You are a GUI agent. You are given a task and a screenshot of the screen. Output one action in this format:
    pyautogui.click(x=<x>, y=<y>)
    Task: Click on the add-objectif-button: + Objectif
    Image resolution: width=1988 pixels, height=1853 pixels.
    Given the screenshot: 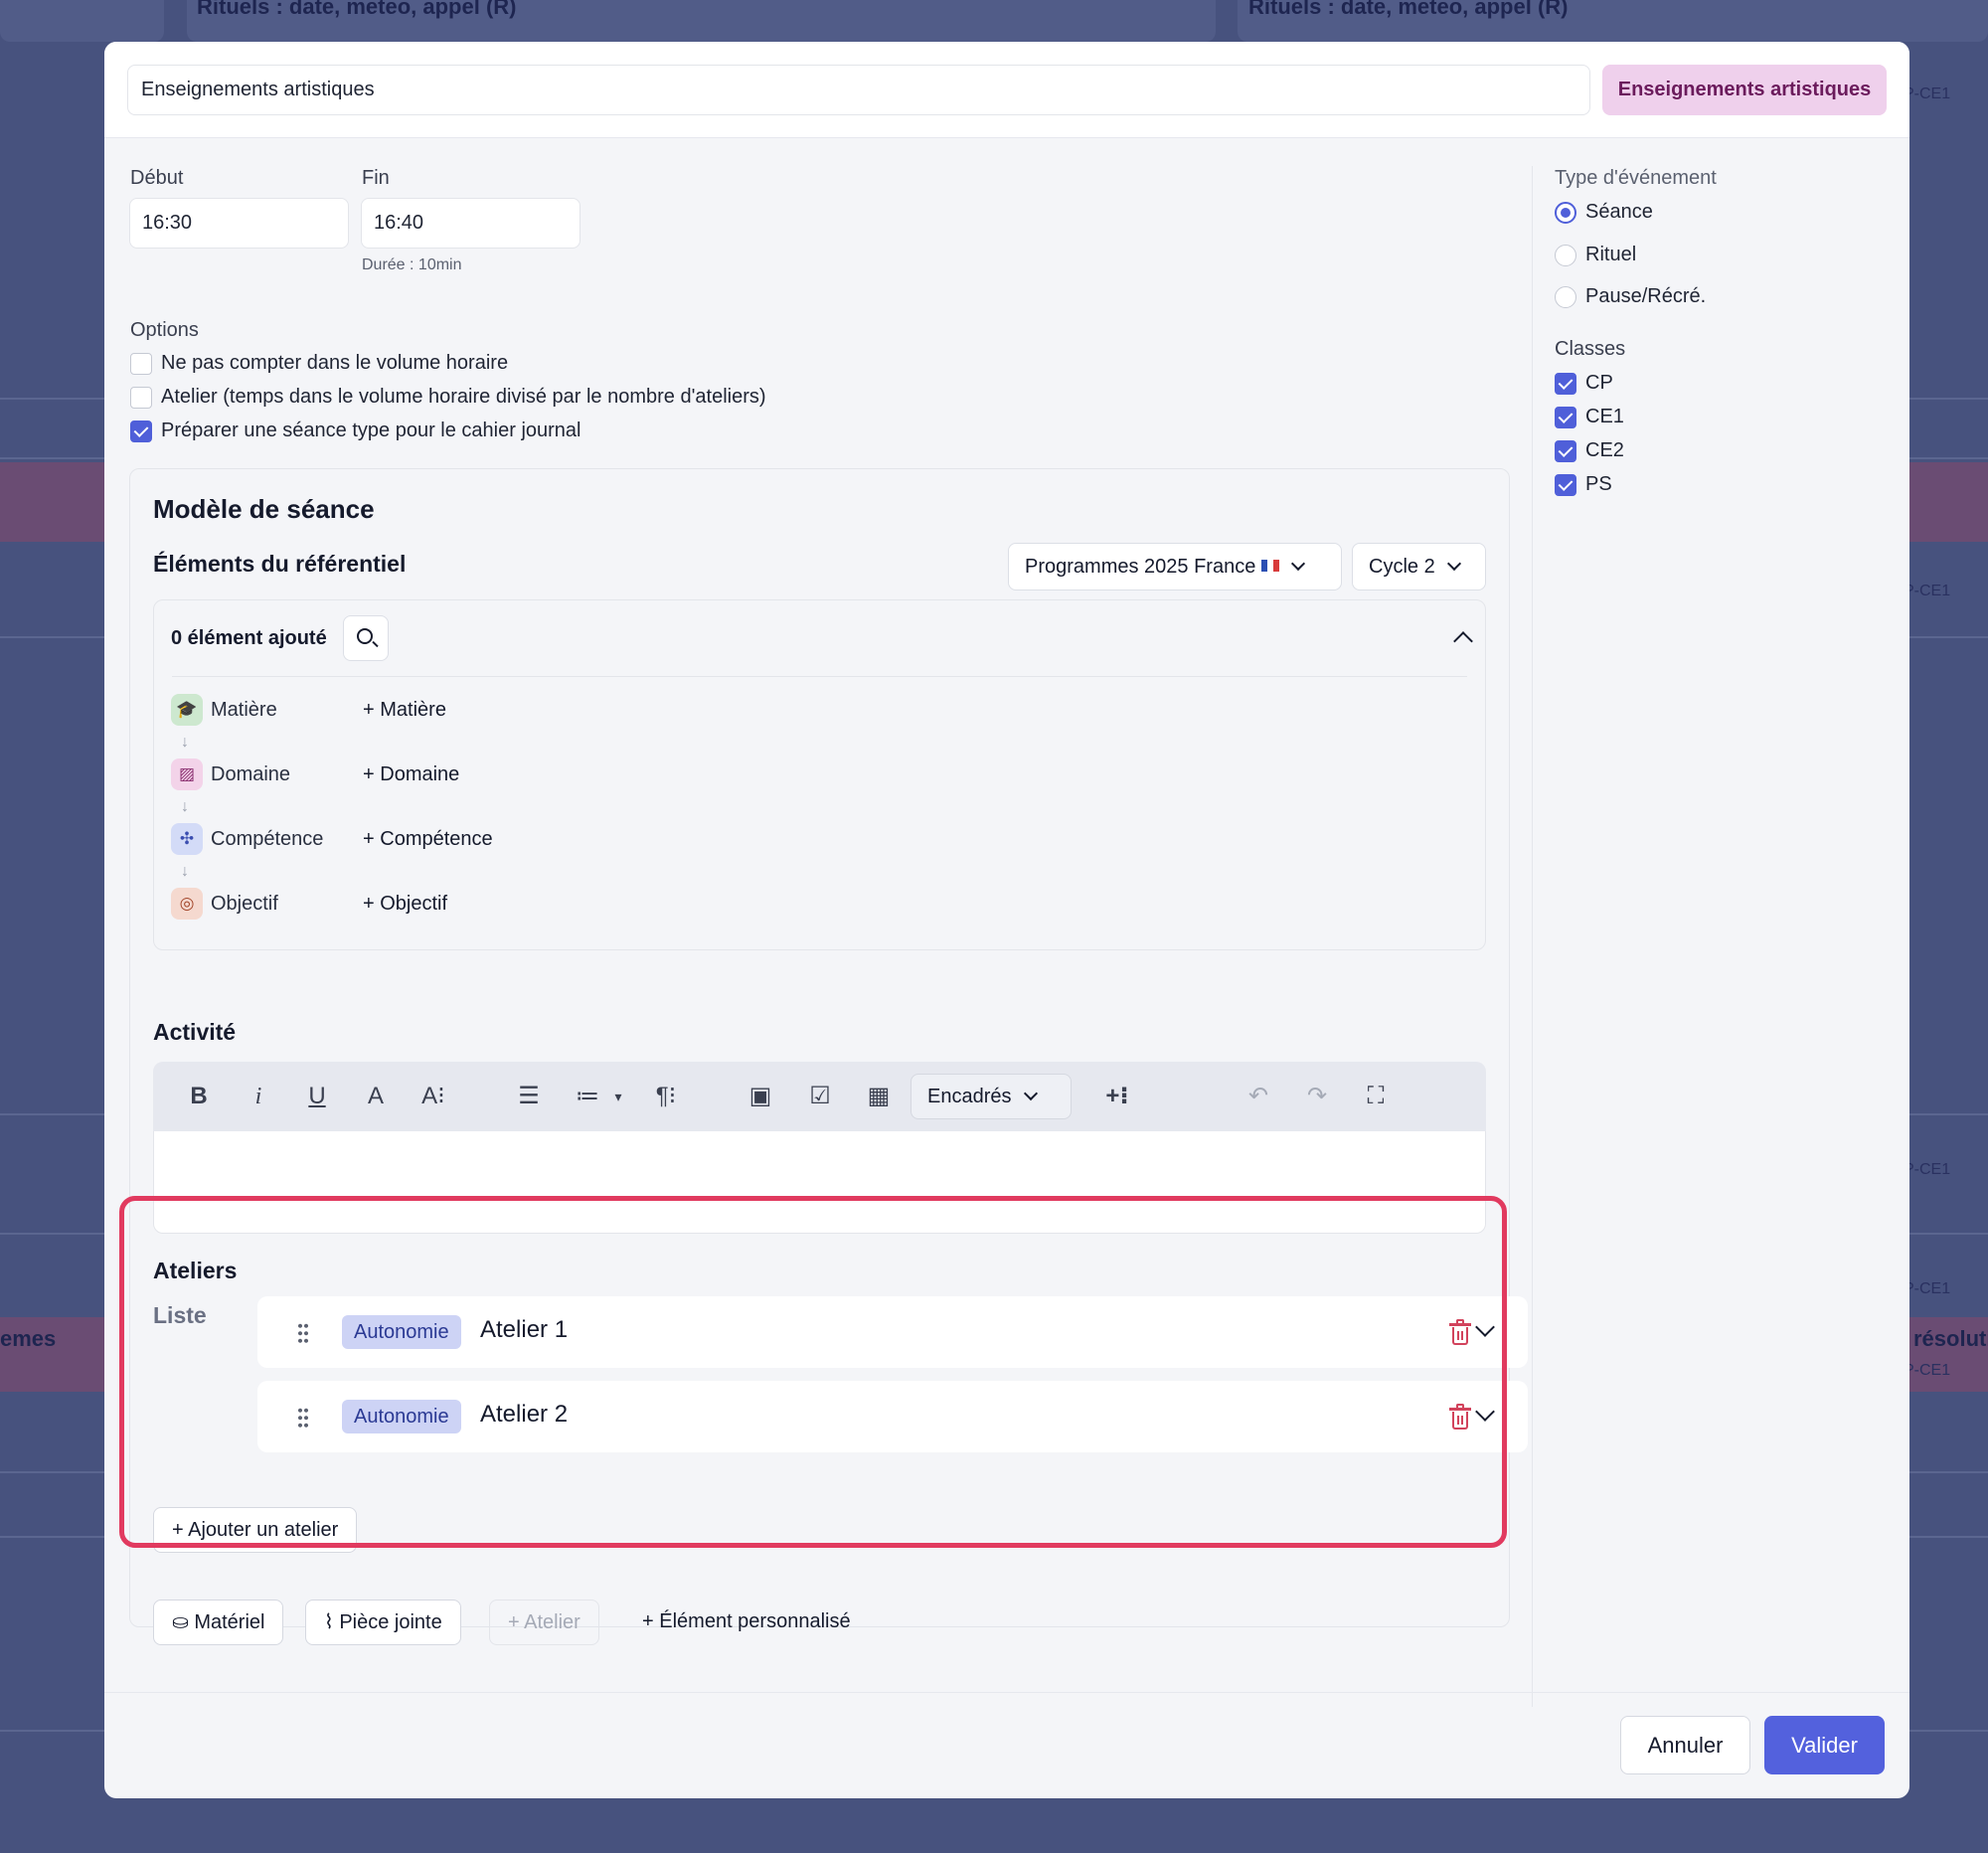 What is the action you would take?
    pyautogui.click(x=405, y=905)
    